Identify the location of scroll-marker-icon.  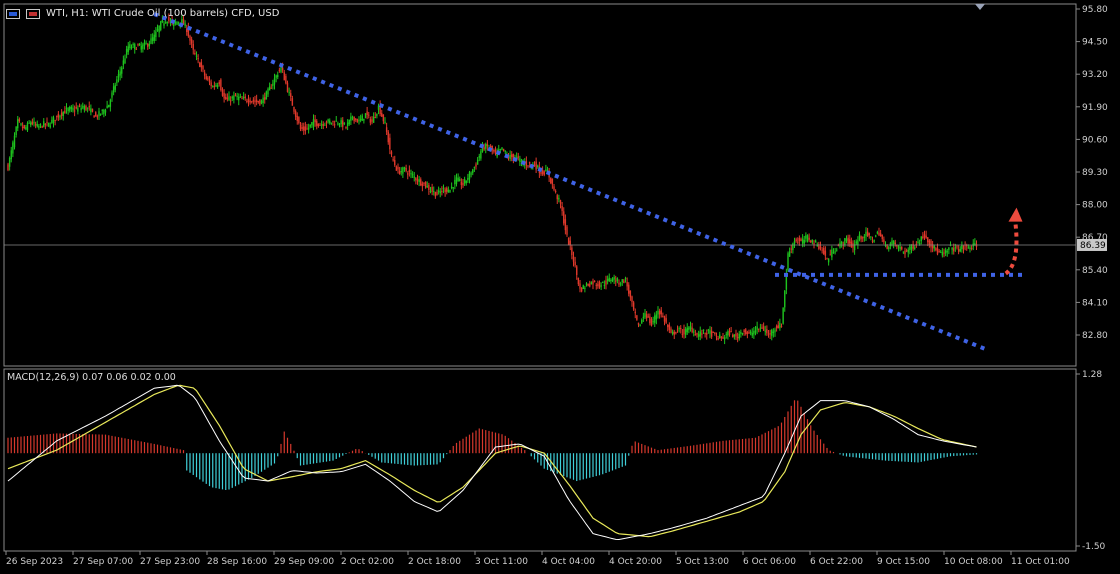
(980, 7).